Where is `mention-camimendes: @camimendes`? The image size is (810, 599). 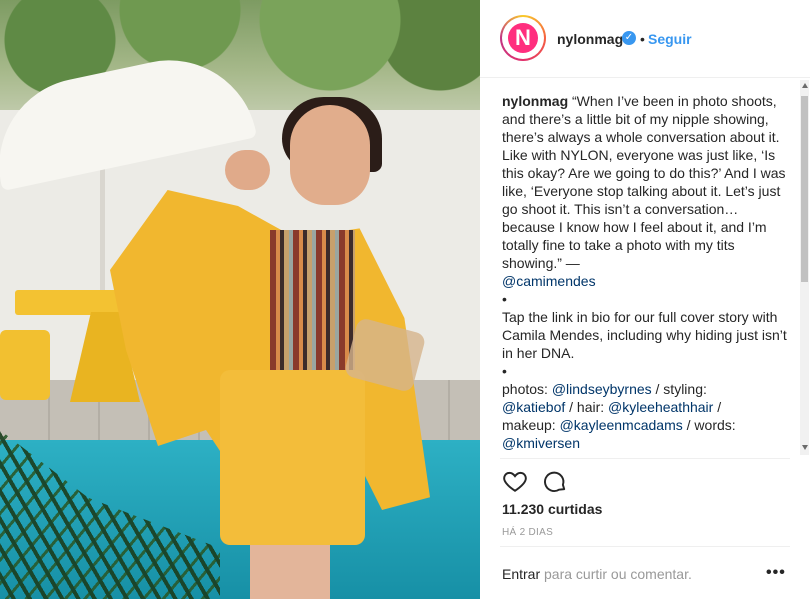 mention-camimendes: @camimendes is located at coordinates (549, 281).